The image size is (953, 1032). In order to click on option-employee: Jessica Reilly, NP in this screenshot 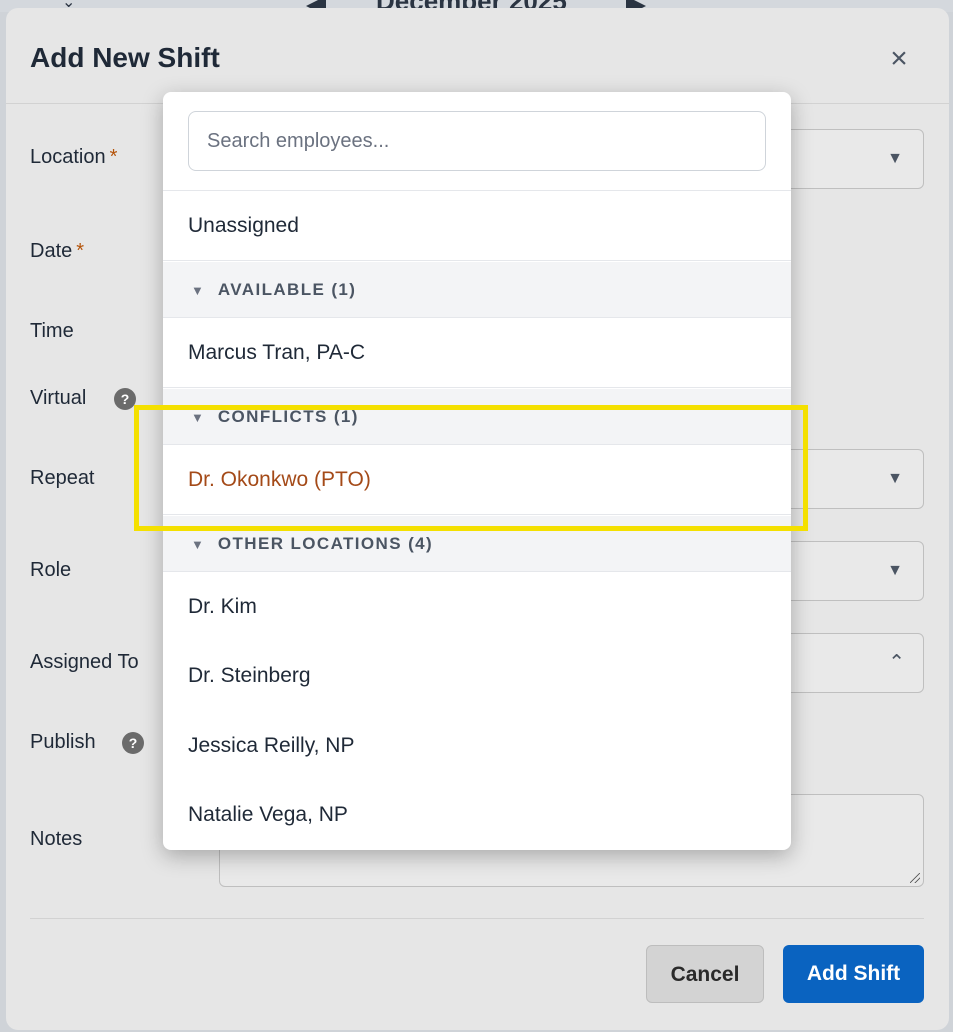, I will do `click(477, 746)`.